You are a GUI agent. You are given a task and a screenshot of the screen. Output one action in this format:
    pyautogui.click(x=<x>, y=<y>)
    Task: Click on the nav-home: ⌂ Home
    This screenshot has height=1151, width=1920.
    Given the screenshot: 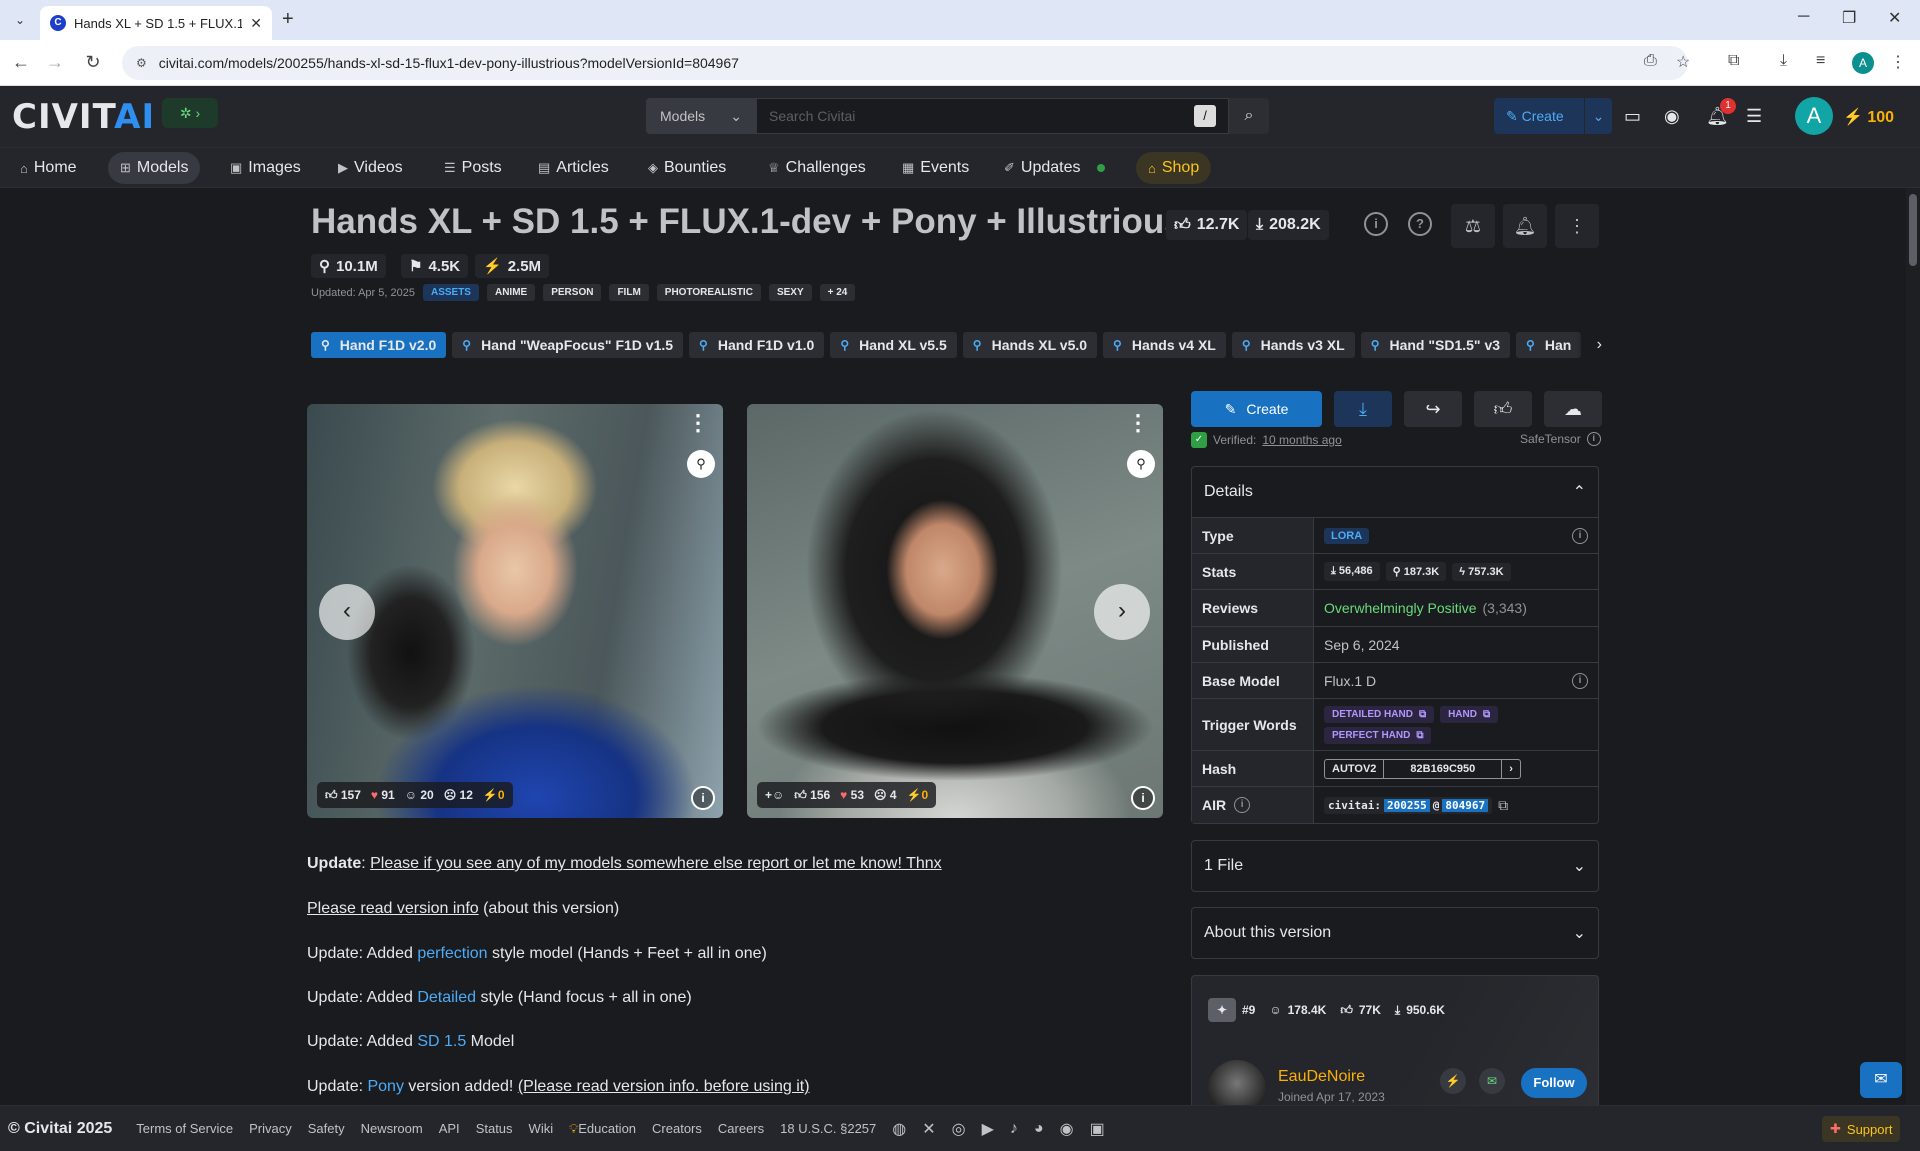 What is the action you would take?
    pyautogui.click(x=48, y=168)
    